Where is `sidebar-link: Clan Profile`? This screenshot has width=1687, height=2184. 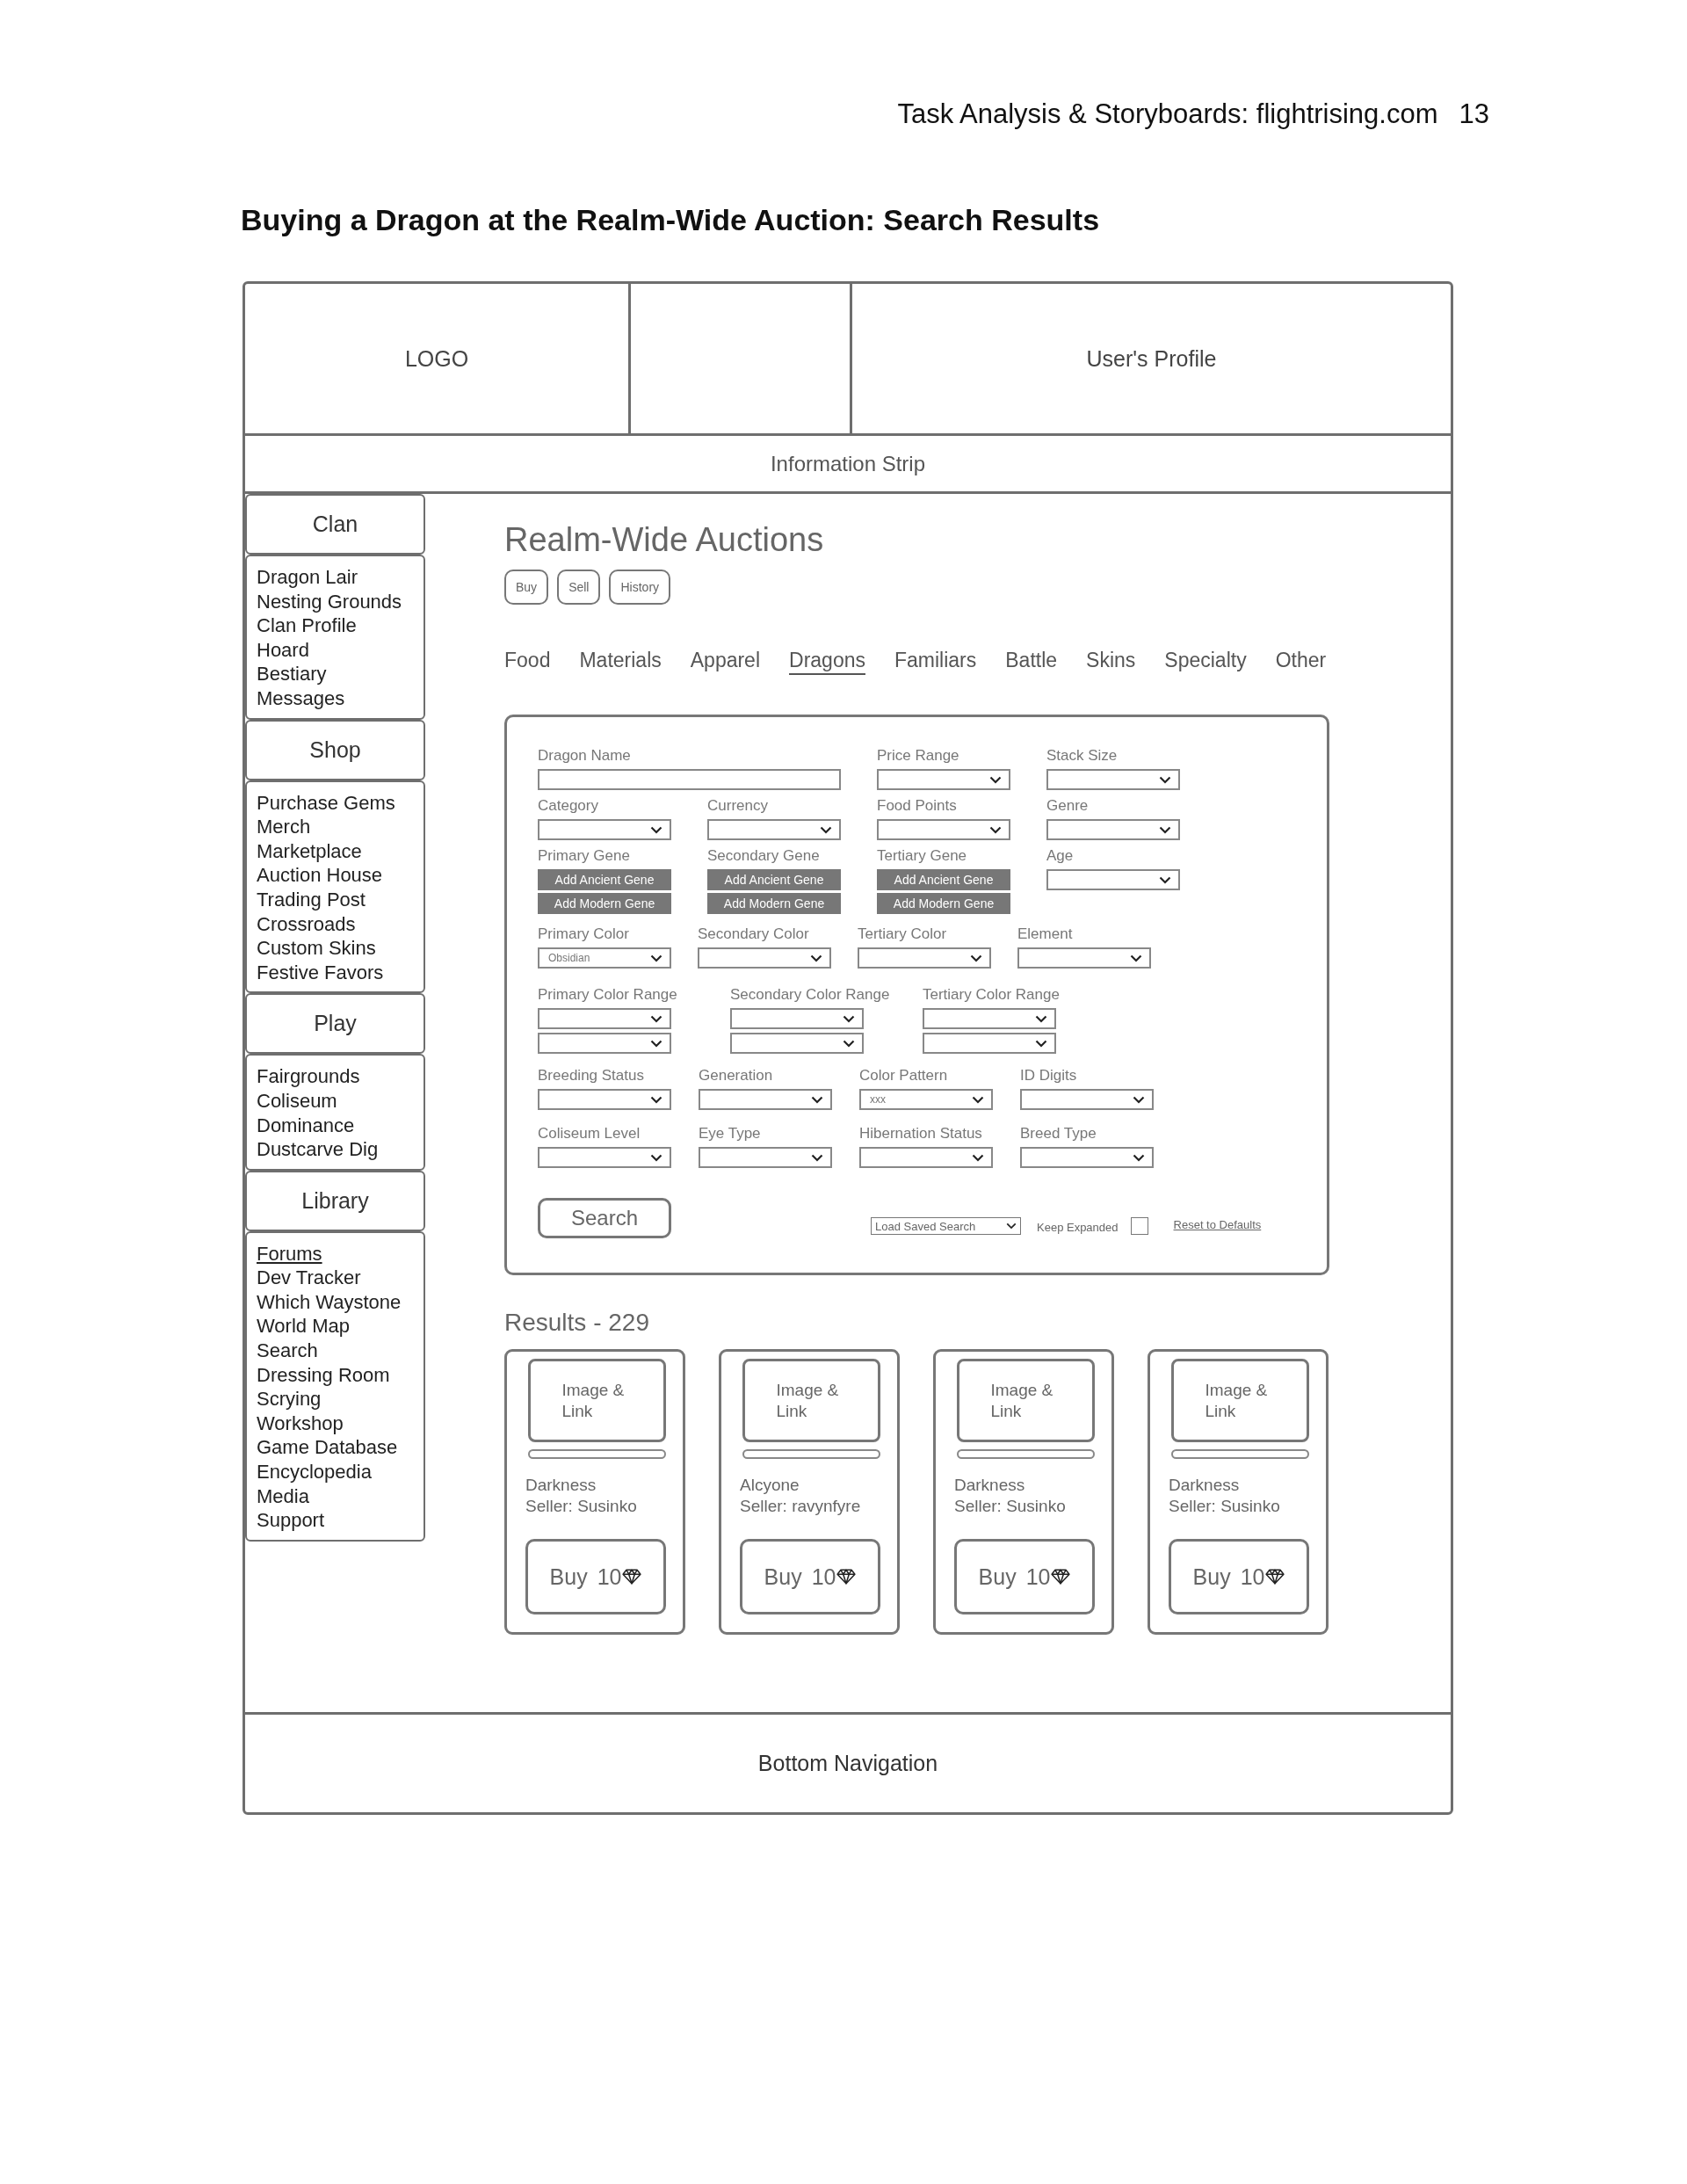
sidebar-link: Clan Profile is located at coordinates (307, 625).